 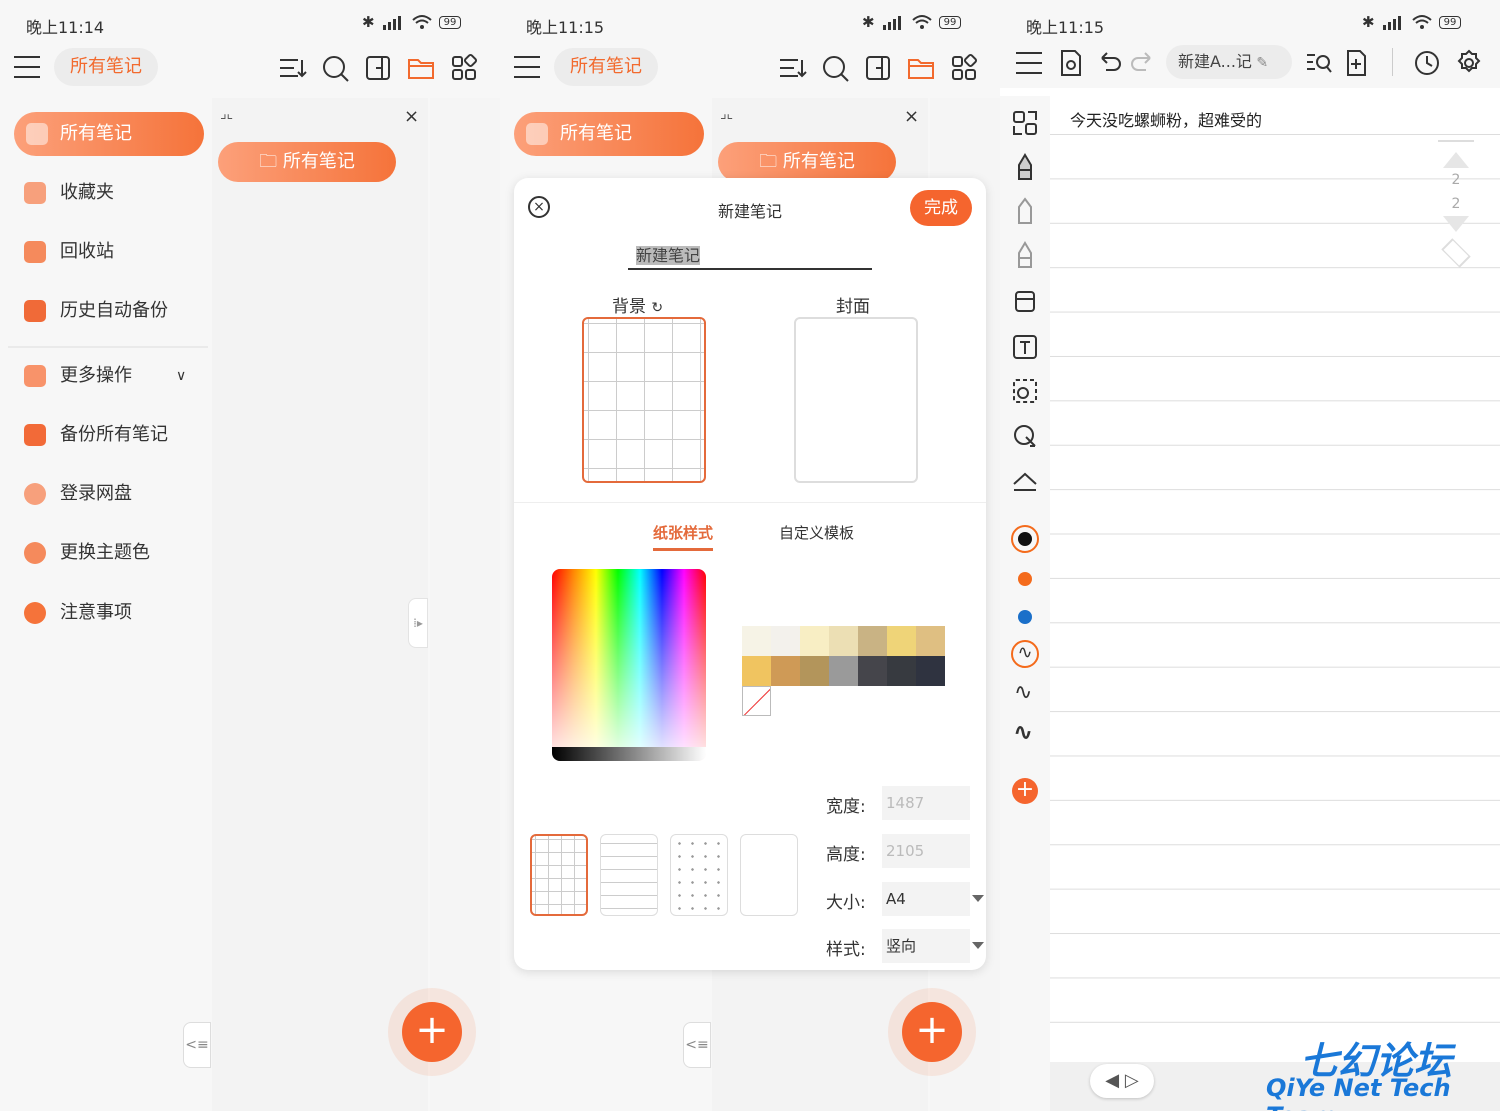 What do you see at coordinates (1071, 63) in the screenshot?
I see `reading-mode-icon` at bounding box center [1071, 63].